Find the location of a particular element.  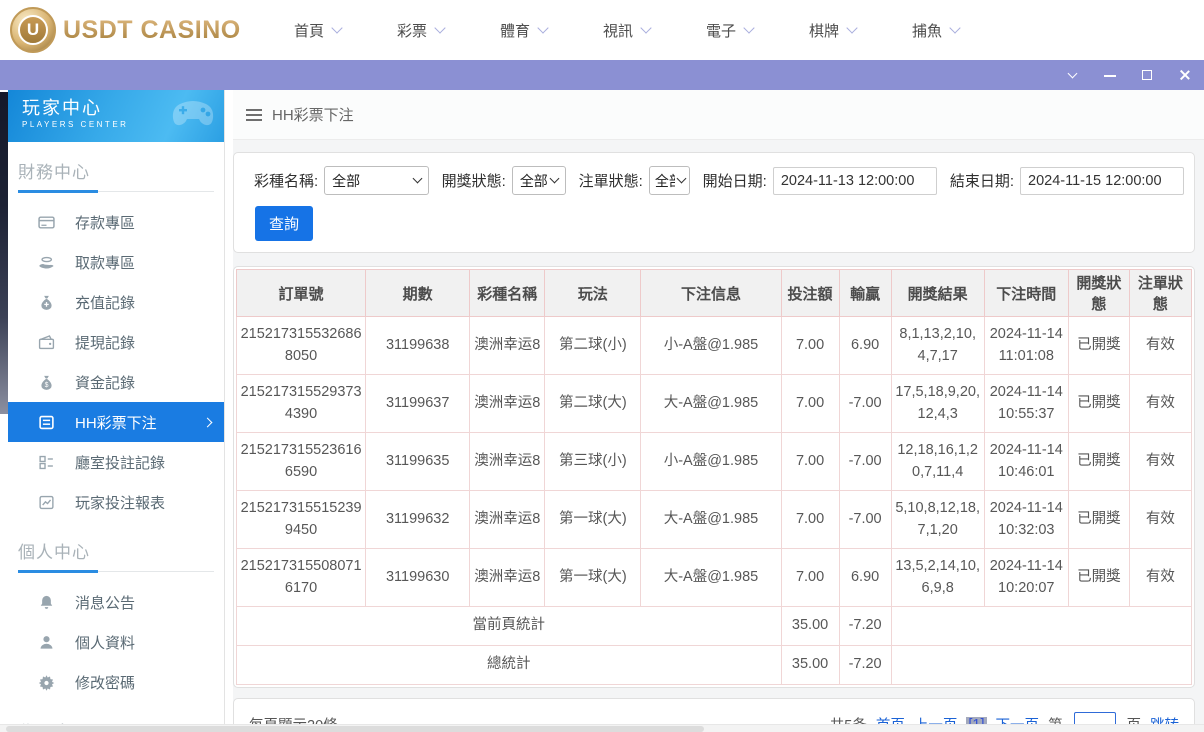

sidebar-item-label: 個人資料 is located at coordinates (105, 643).